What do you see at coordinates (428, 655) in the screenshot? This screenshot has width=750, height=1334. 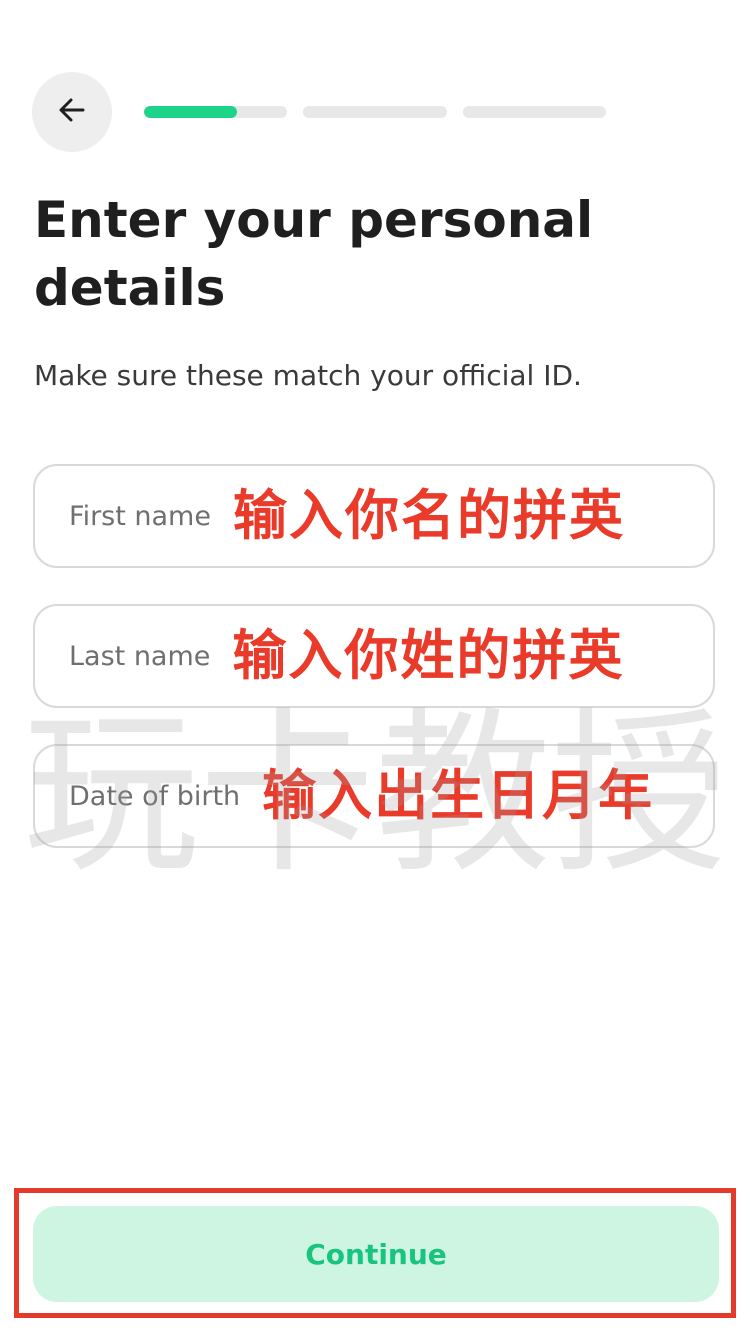 I see `last-name-annotation: 输入你姓的拼英` at bounding box center [428, 655].